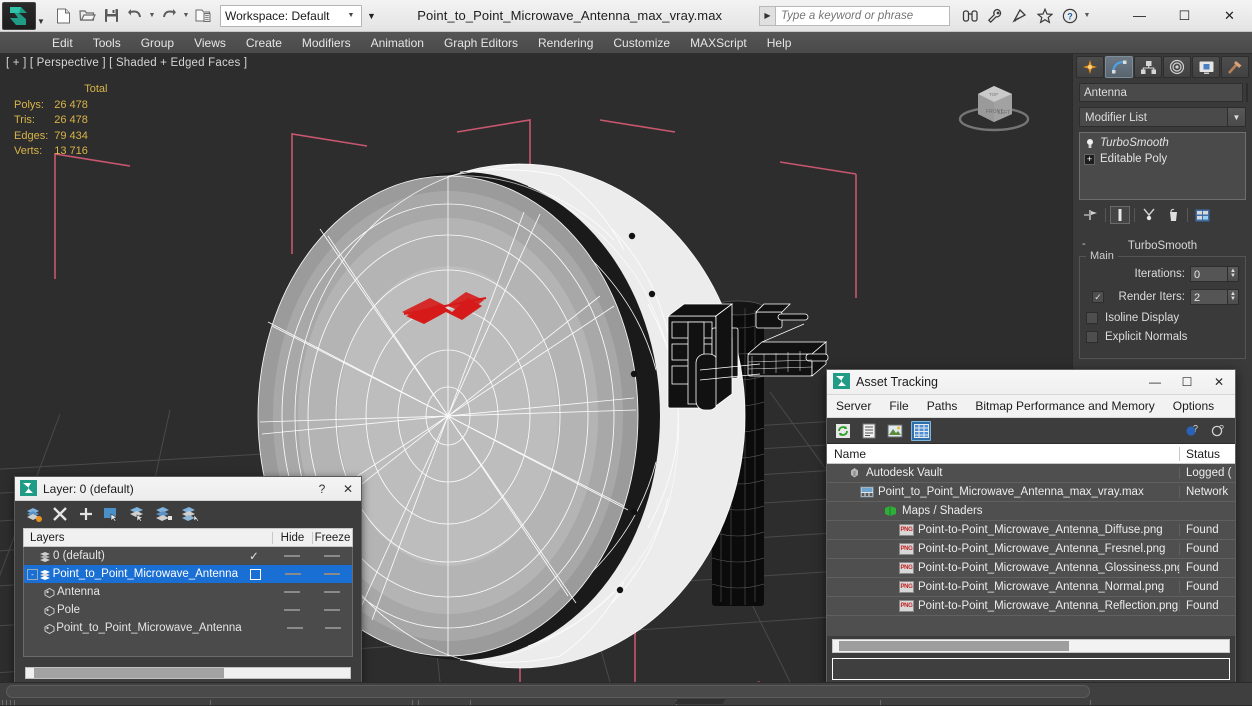 The image size is (1252, 706). I want to click on layer-expander-icon: -, so click(32, 574).